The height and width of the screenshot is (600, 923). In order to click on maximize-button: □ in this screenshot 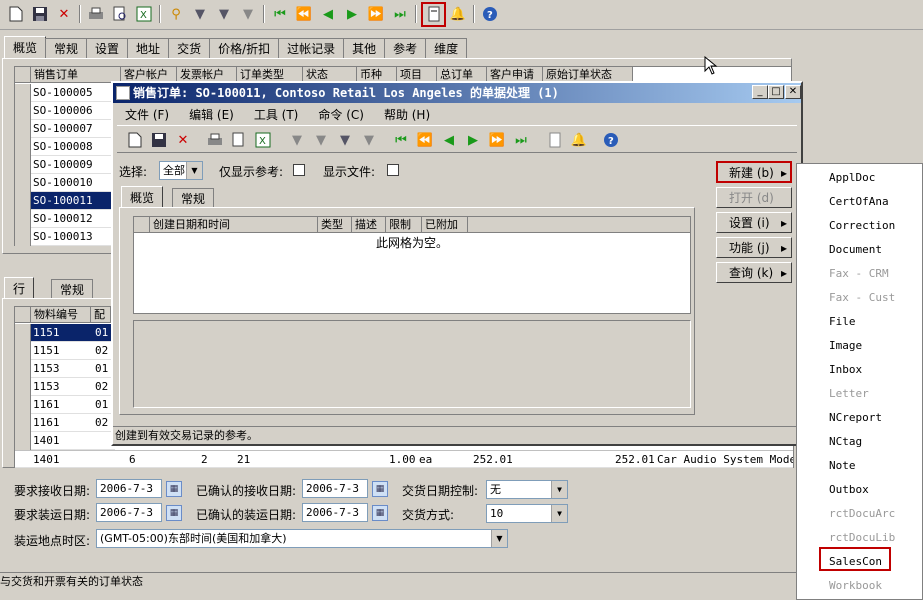, I will do `click(776, 92)`.